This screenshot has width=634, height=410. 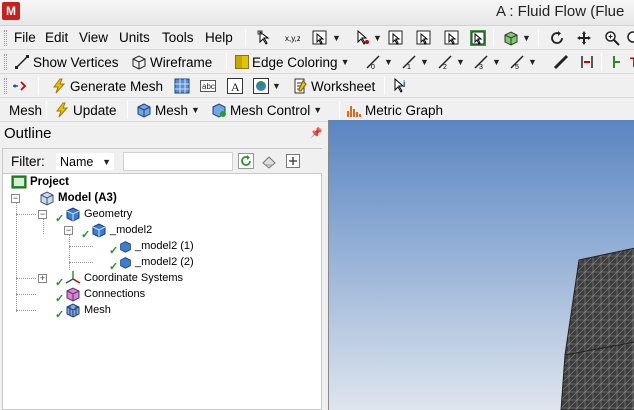 What do you see at coordinates (42, 214) in the screenshot?
I see `collapse-geometry-icon: −` at bounding box center [42, 214].